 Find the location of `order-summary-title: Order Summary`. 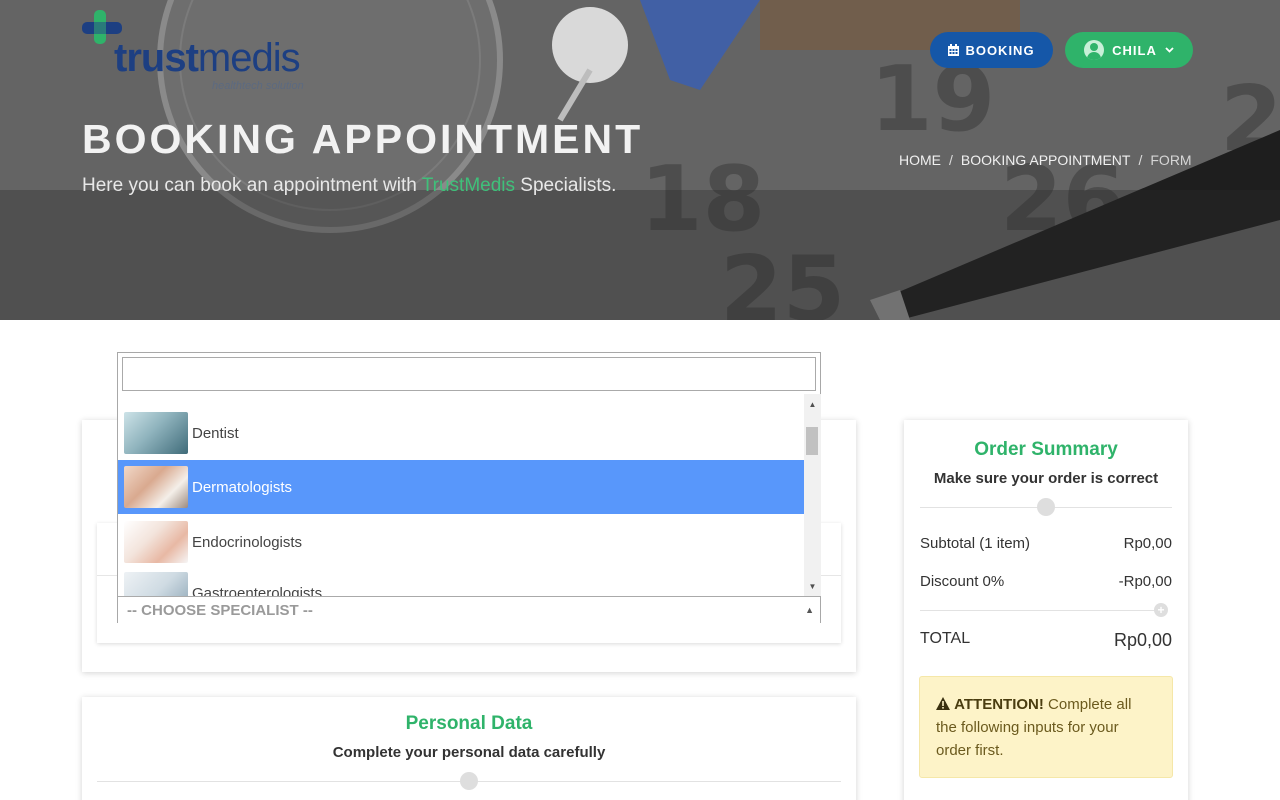

order-summary-title: Order Summary is located at coordinates (1046, 449).